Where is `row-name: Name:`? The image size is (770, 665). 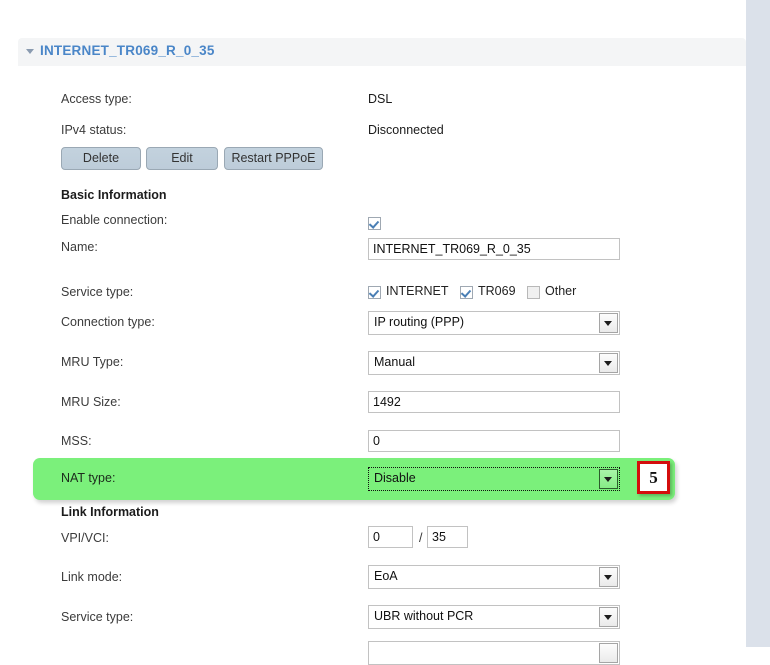
row-name: Name: is located at coordinates (373, 254).